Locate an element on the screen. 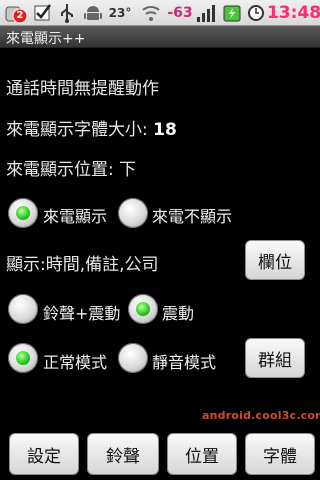  radio-normal-mode is located at coordinates (23, 358).